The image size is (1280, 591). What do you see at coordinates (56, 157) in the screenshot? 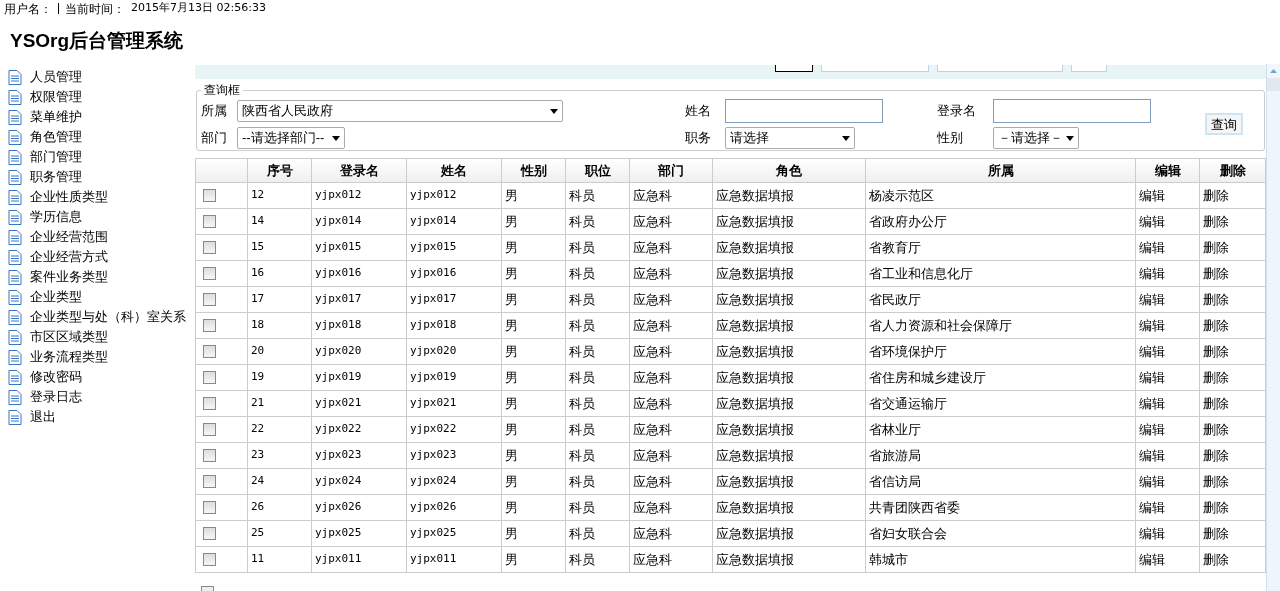
I see `sidebar-link: 部门管理` at bounding box center [56, 157].